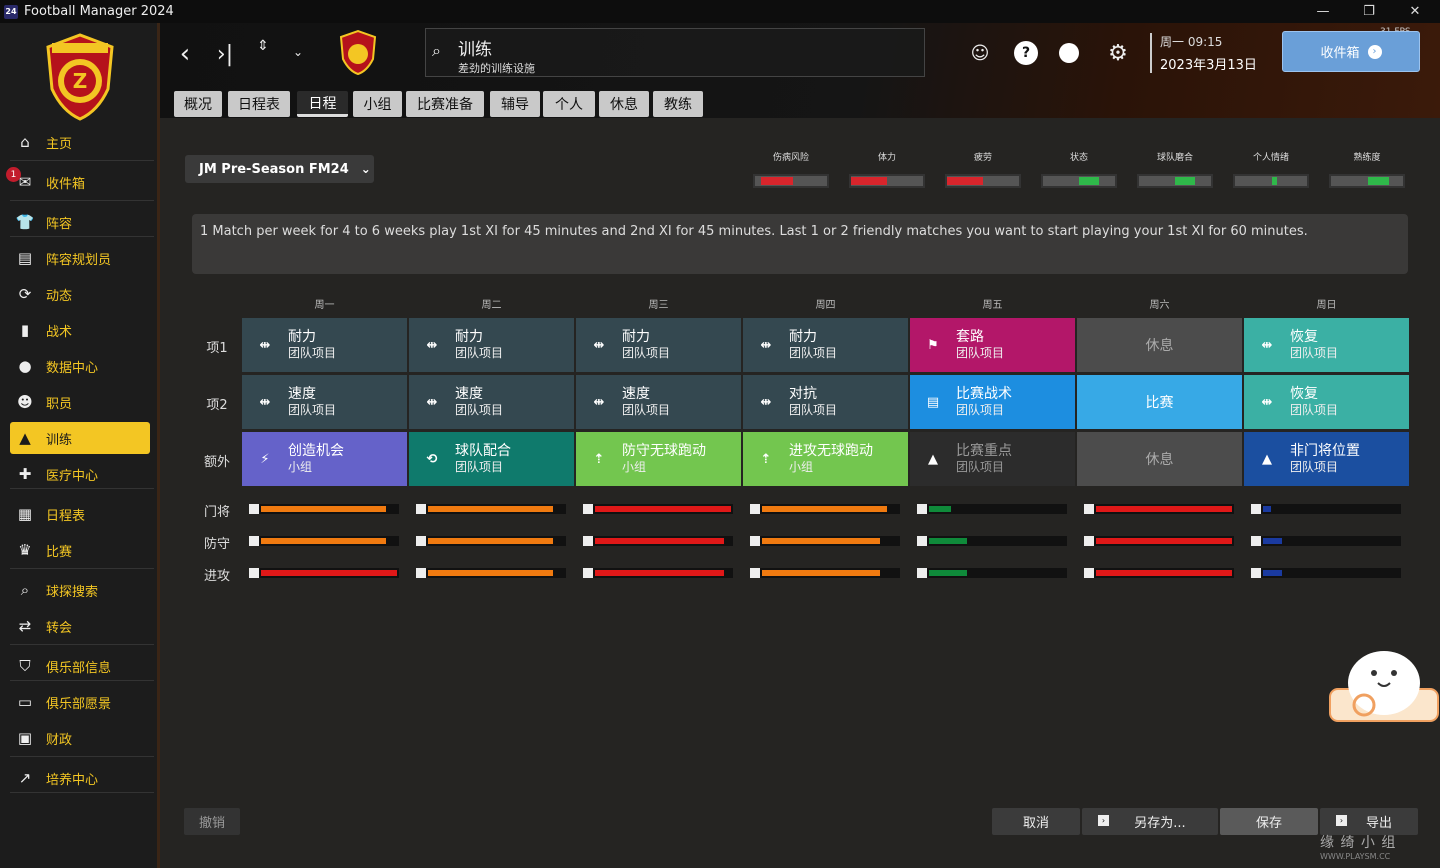 The image size is (1440, 868). Describe the element at coordinates (1036, 821) in the screenshot. I see `cancel-button: 取消` at that location.